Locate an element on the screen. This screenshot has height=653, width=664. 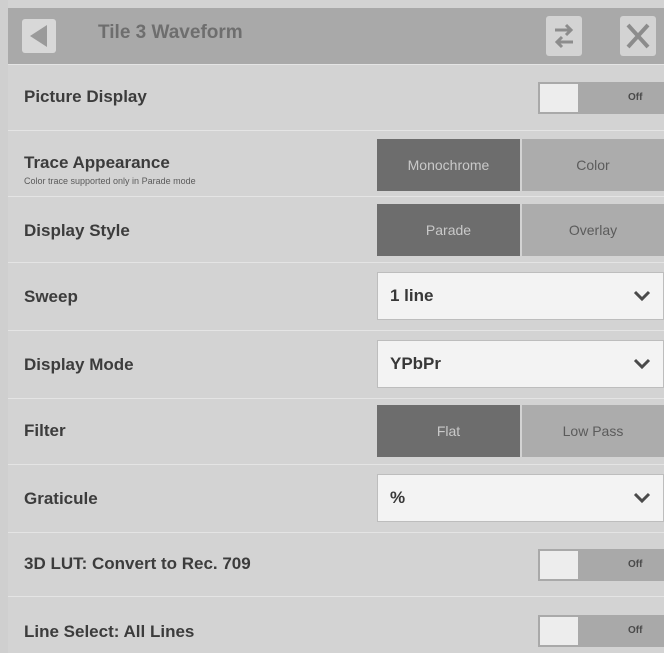
swap-button is located at coordinates (564, 36).